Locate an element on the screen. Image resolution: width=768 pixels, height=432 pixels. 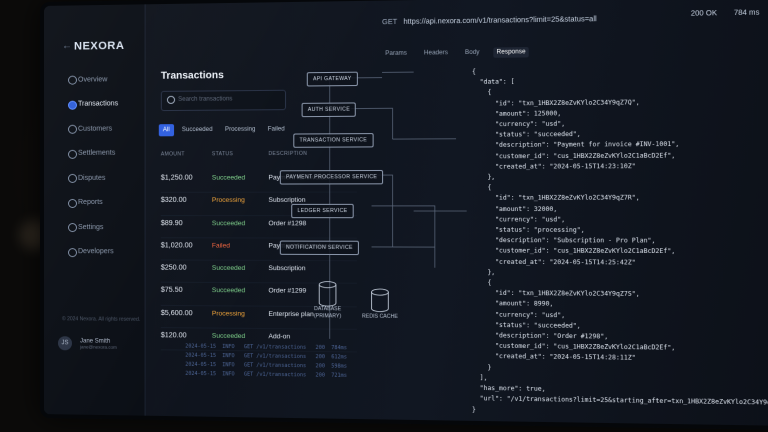
node-auth-service: AUTH SERVICE is located at coordinates (329, 109).